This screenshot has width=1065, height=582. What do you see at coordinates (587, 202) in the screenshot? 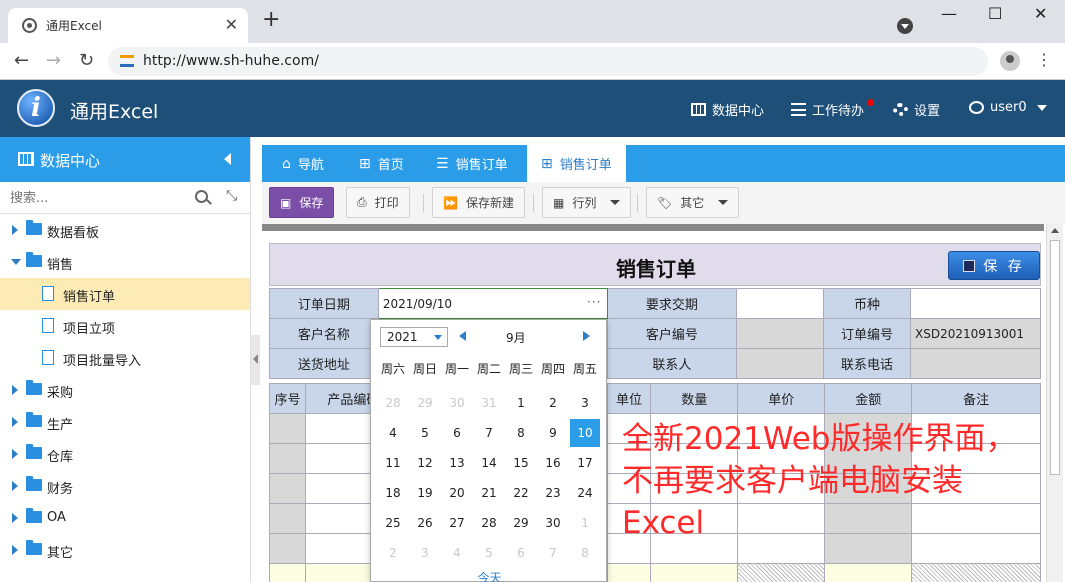
I see `row-col-dropdown: ▦ 行列` at bounding box center [587, 202].